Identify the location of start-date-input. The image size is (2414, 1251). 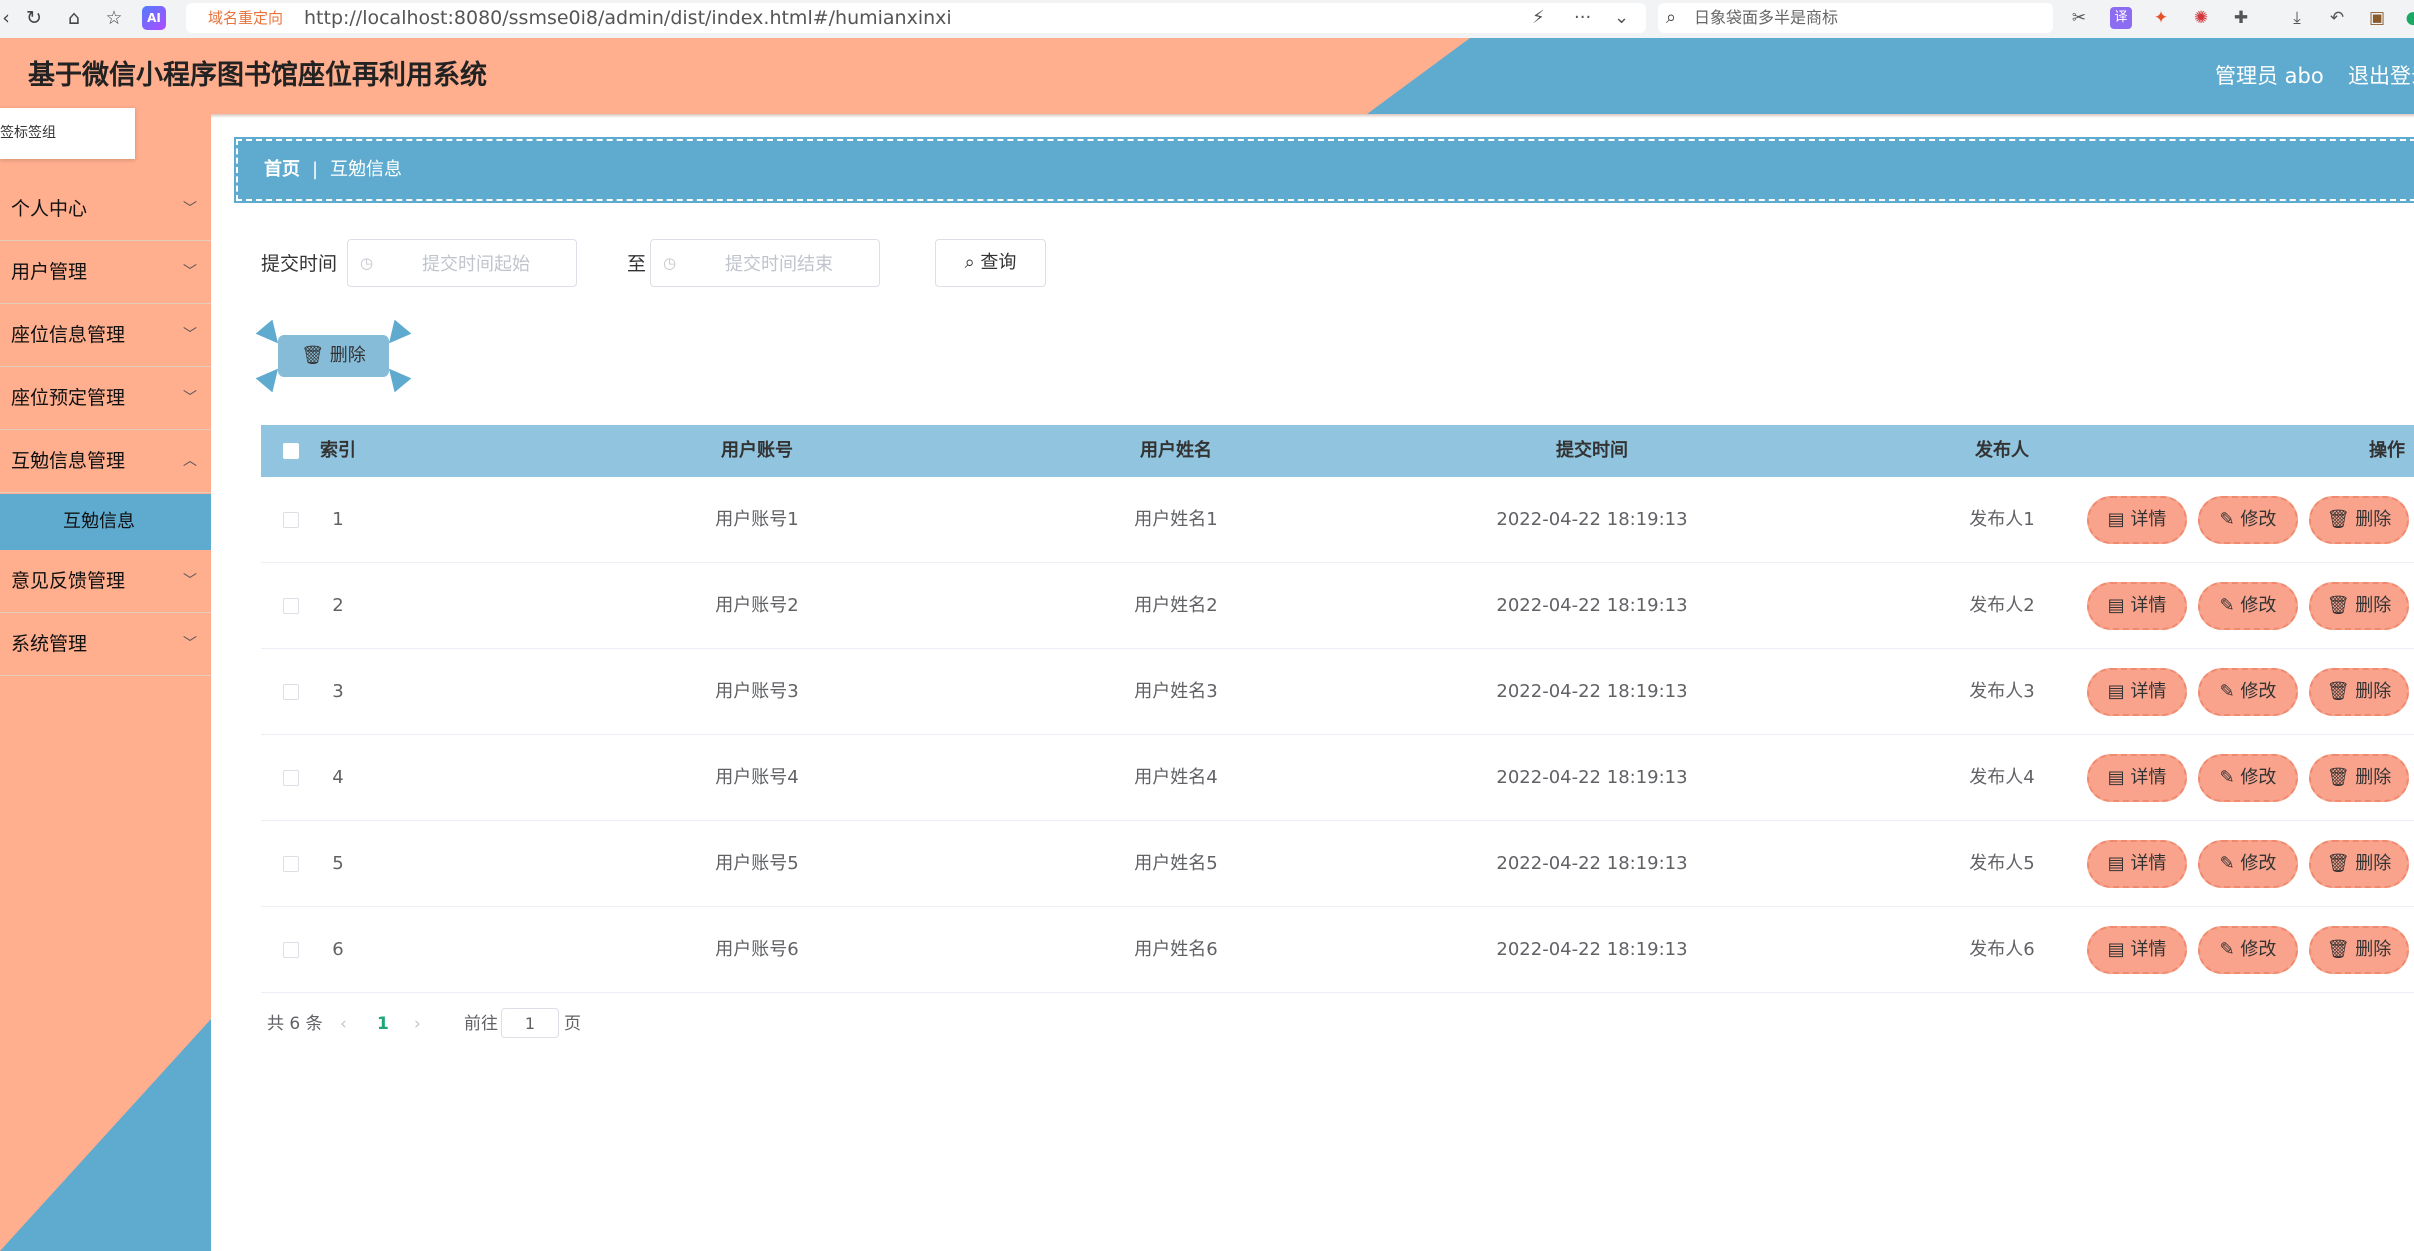
(476, 264).